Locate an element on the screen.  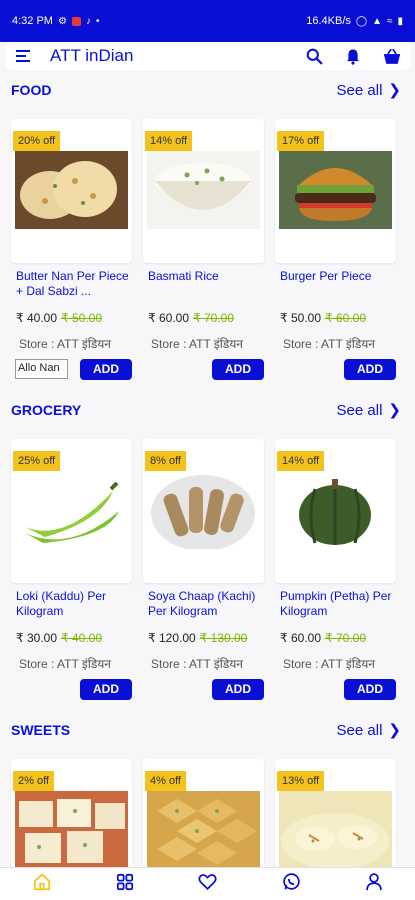
old-price: ₹ 40.00 is located at coordinates (81, 638).